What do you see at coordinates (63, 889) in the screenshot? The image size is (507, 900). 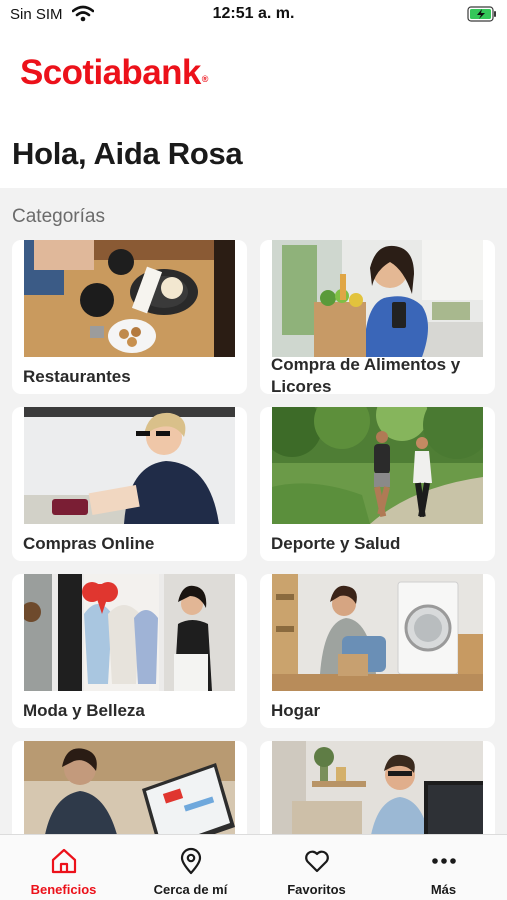 I see `tab-label: Beneficios` at bounding box center [63, 889].